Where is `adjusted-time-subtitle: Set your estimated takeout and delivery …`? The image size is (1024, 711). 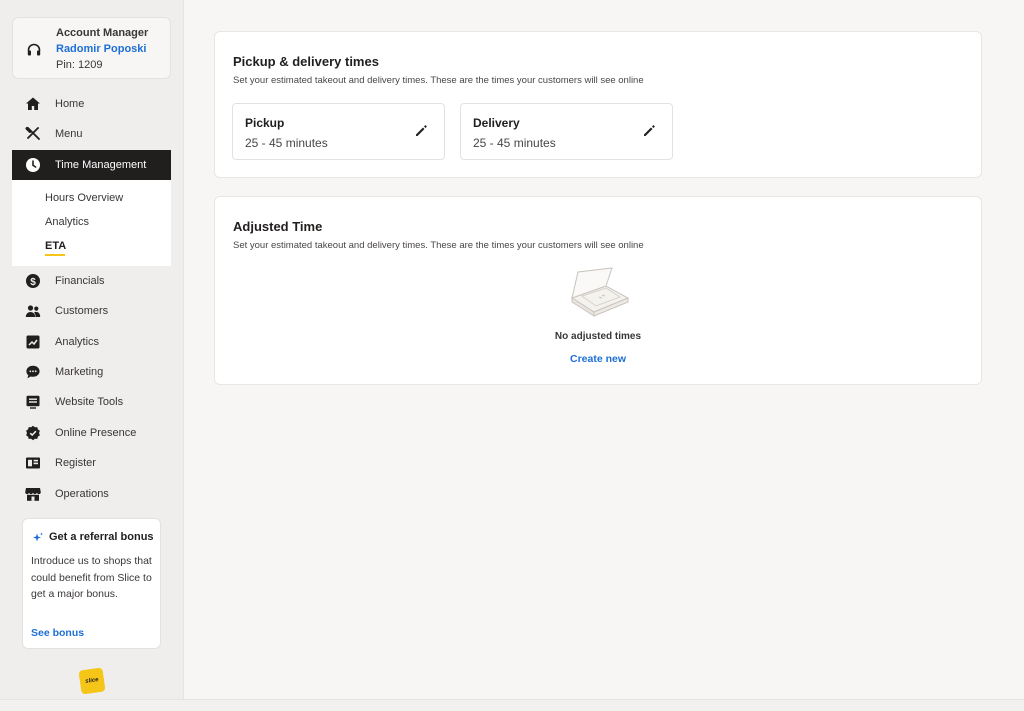
adjusted-time-subtitle: Set your estimated takeout and delivery … is located at coordinates (438, 245).